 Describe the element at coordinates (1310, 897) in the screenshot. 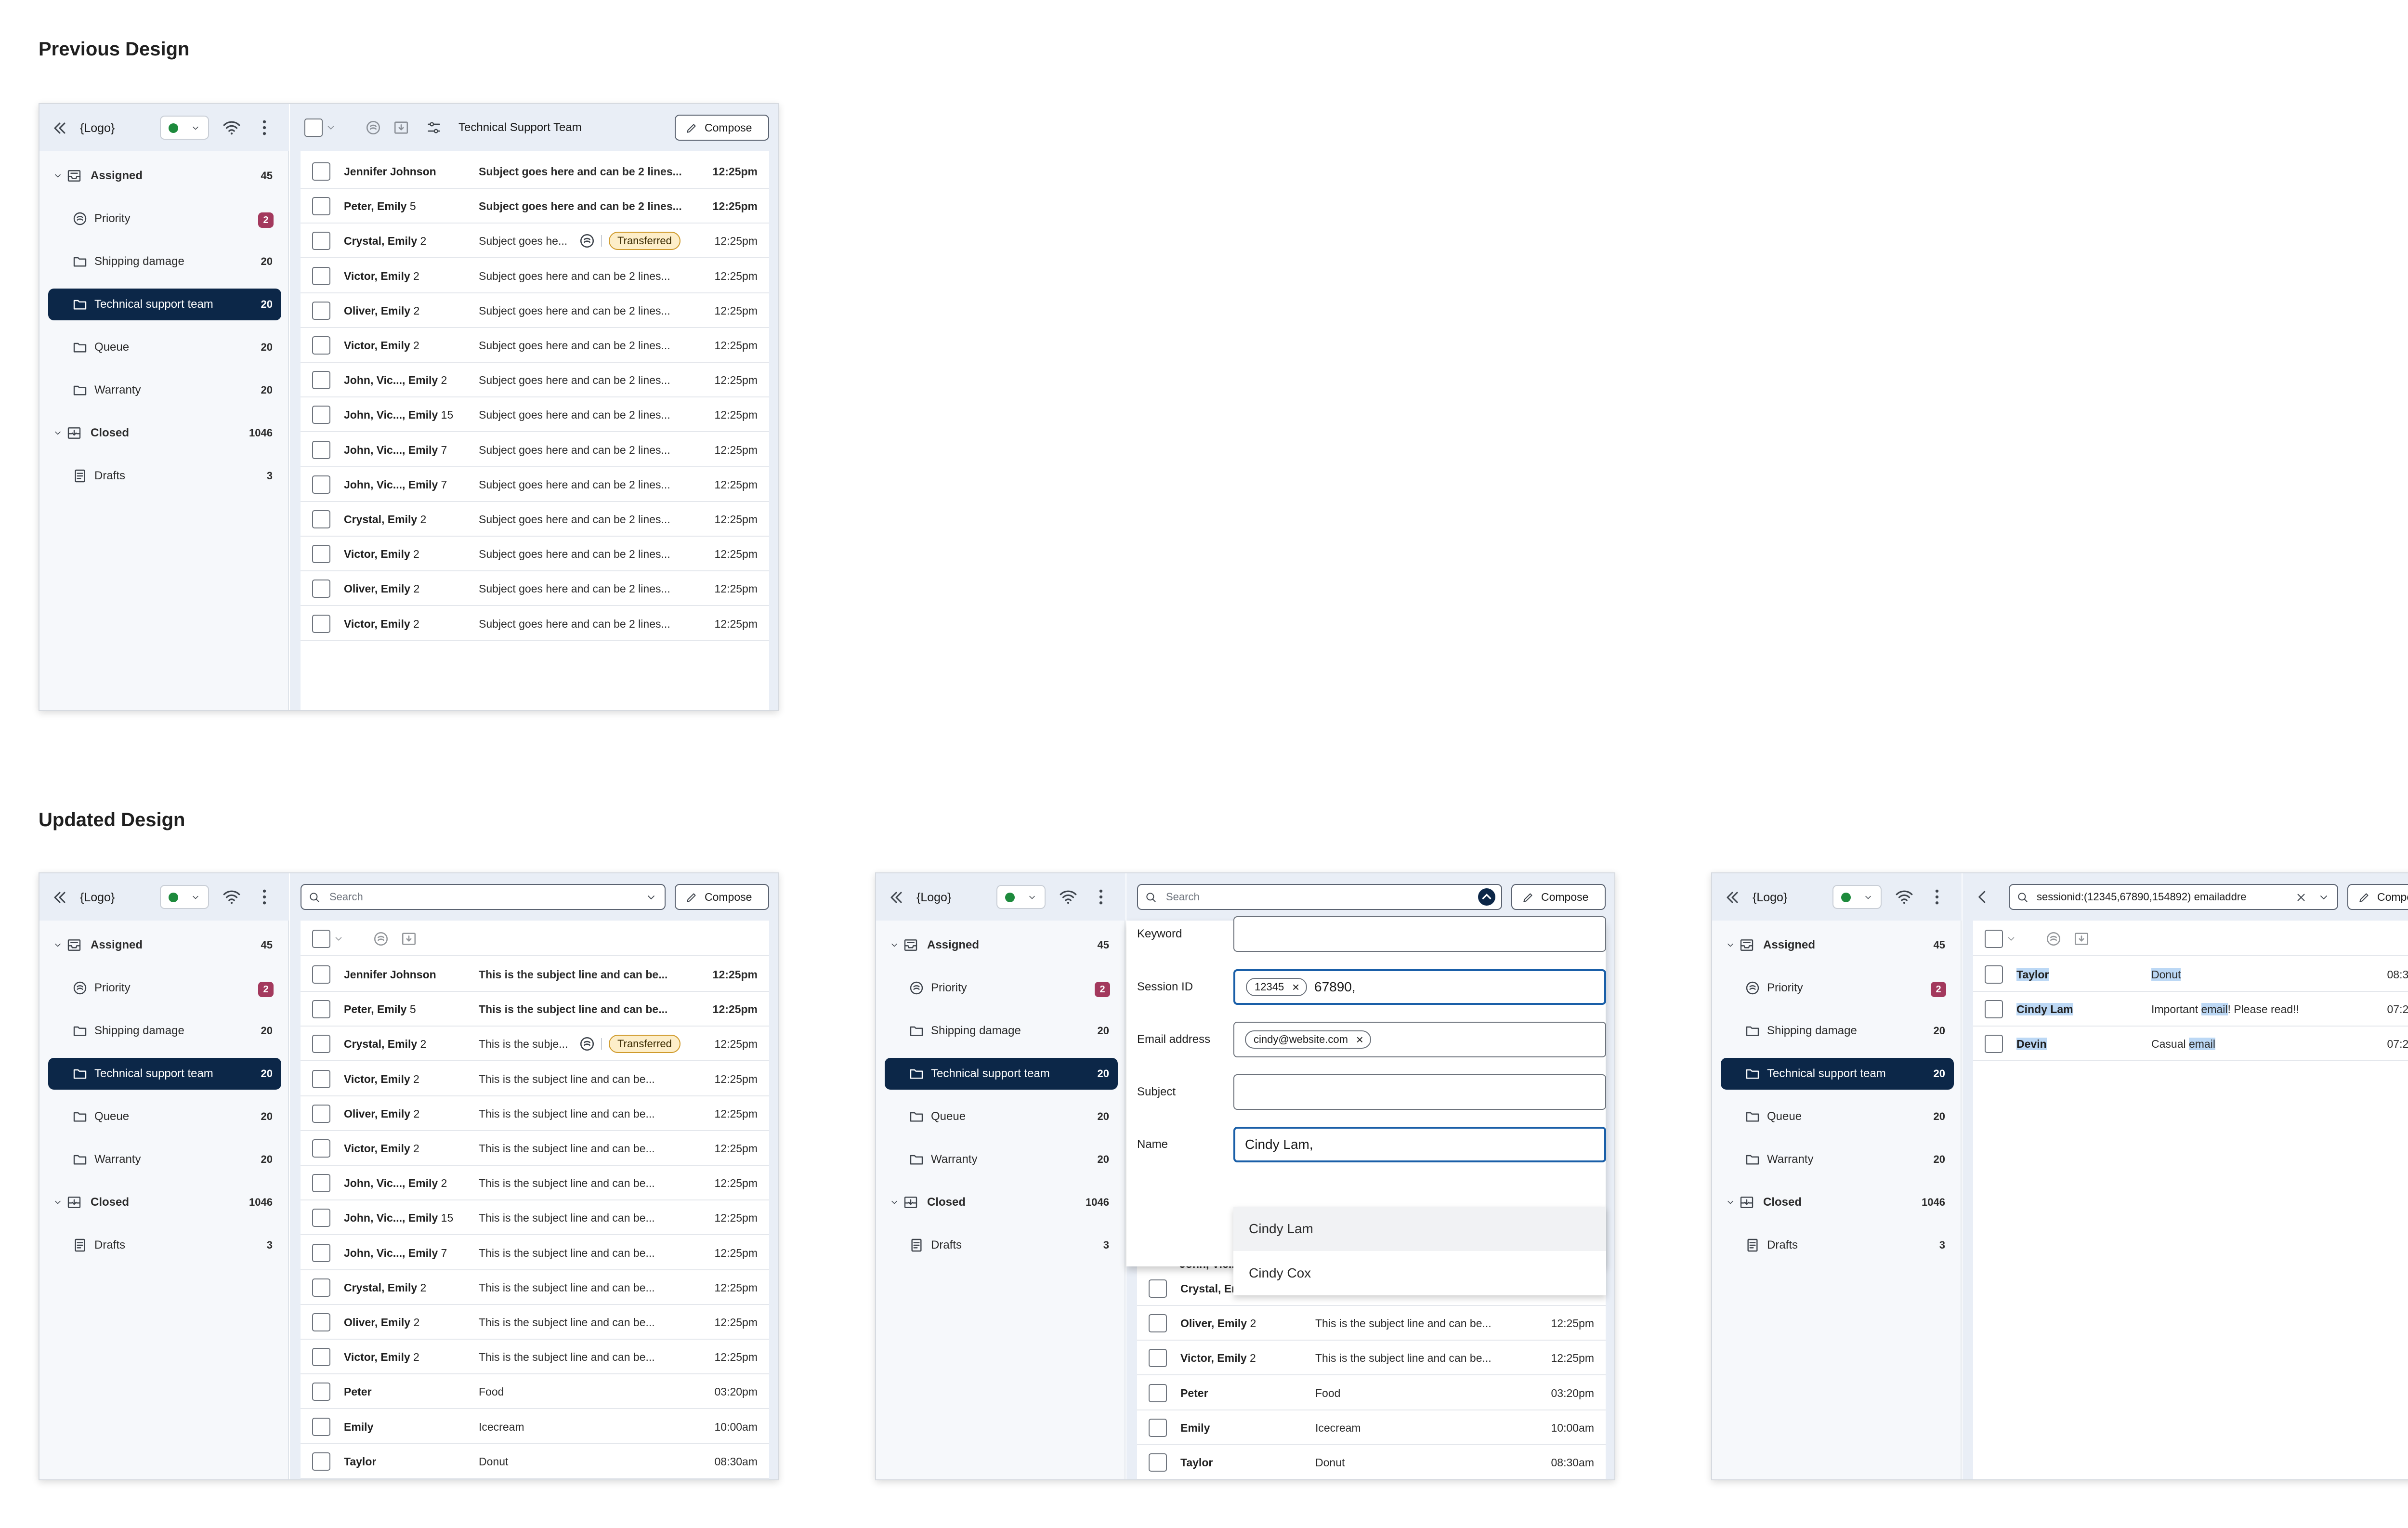

I see `search-input: Search` at that location.